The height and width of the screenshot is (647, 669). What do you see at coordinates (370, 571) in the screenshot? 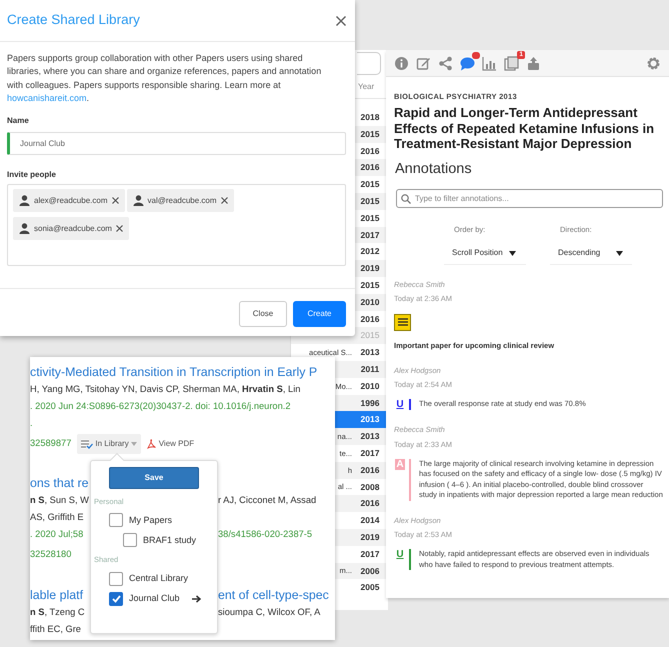
I see `year-cell: 2006` at bounding box center [370, 571].